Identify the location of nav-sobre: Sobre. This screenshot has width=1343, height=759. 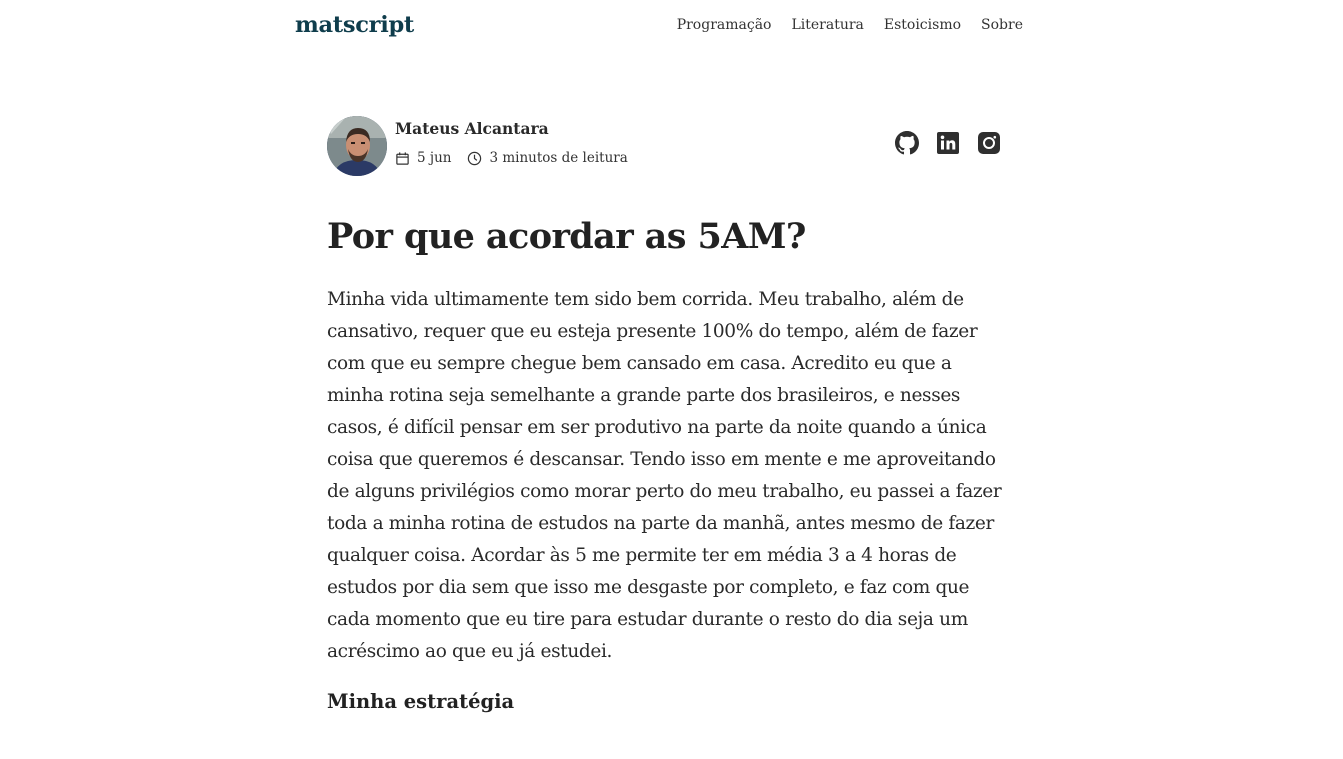
(1002, 25).